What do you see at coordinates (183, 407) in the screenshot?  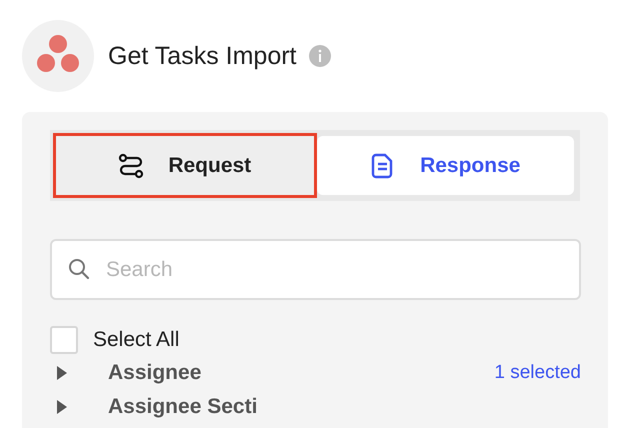 I see `field-name: Assignee Secti` at bounding box center [183, 407].